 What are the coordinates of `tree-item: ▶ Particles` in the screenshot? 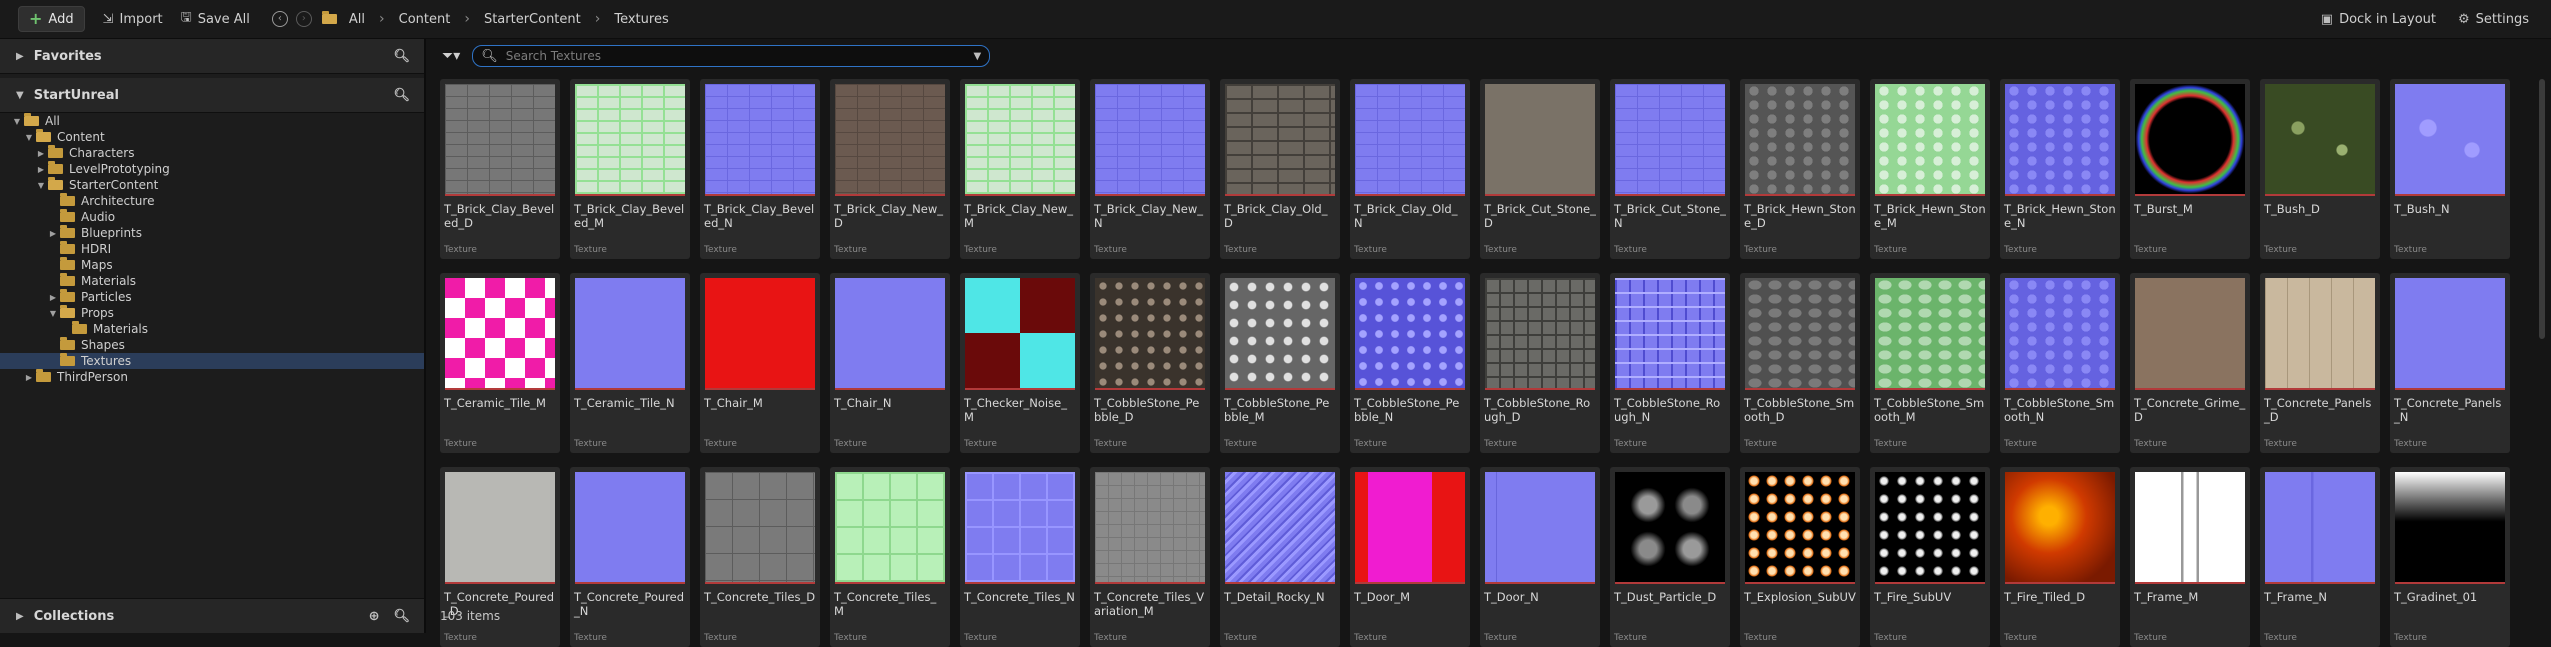 It's located at (212, 297).